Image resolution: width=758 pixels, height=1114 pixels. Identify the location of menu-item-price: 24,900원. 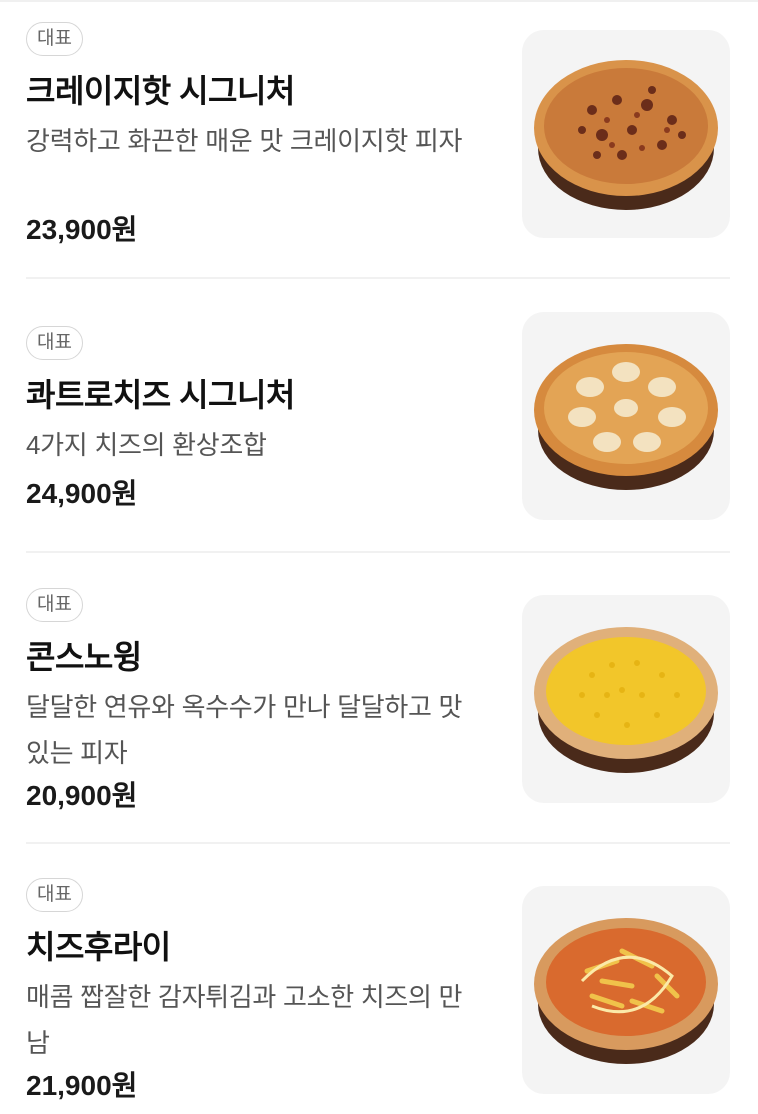
(82, 493).